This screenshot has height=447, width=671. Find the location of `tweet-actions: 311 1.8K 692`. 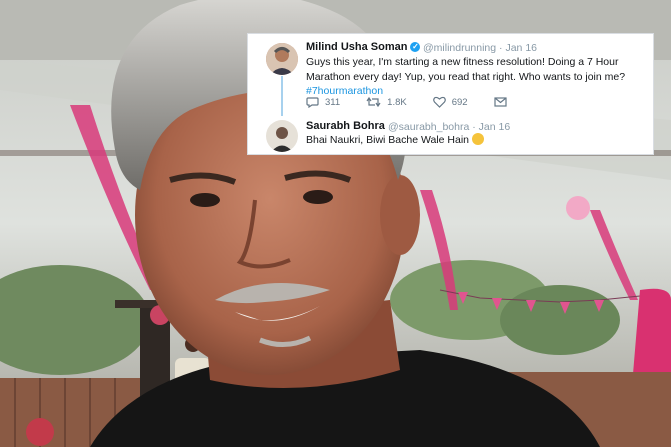

tweet-actions: 311 1.8K 692 is located at coordinates (422, 102).